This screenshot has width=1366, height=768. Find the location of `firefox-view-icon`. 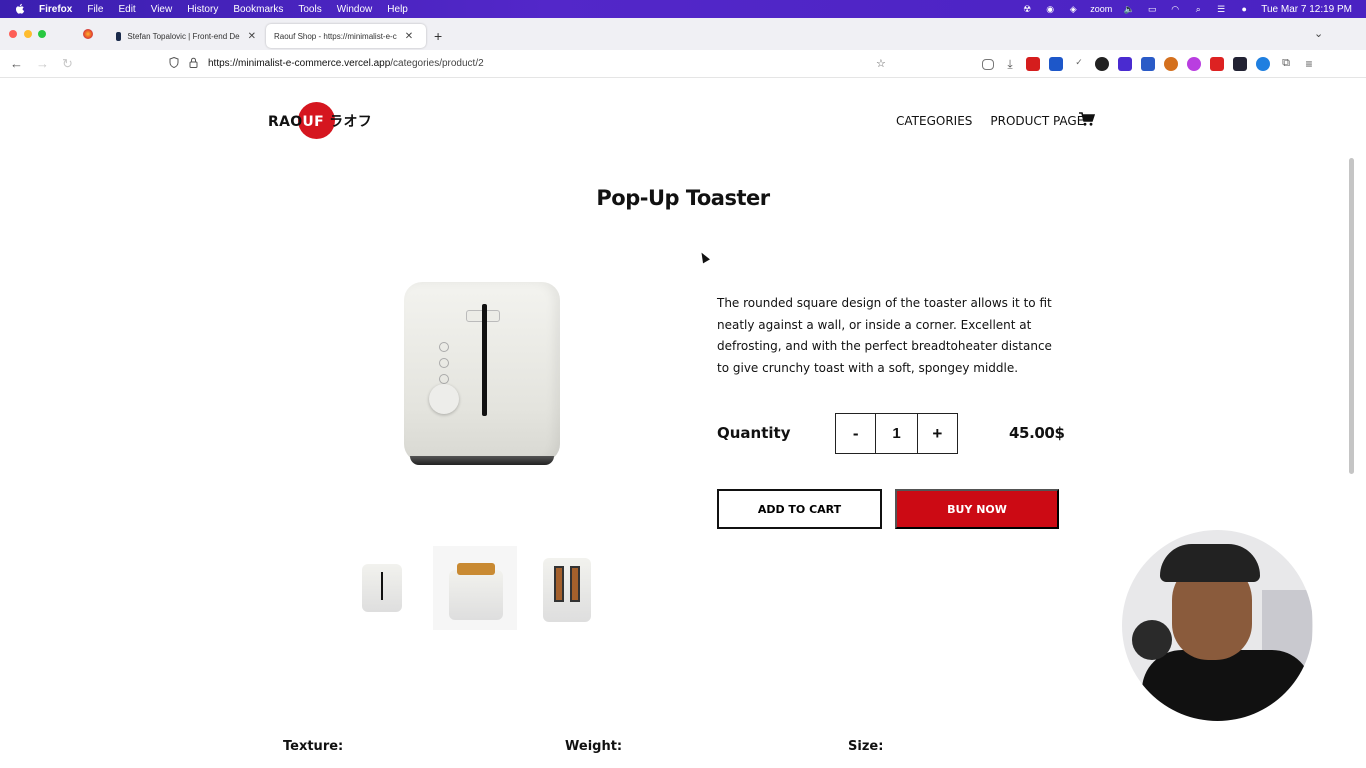

firefox-view-icon is located at coordinates (88, 34).